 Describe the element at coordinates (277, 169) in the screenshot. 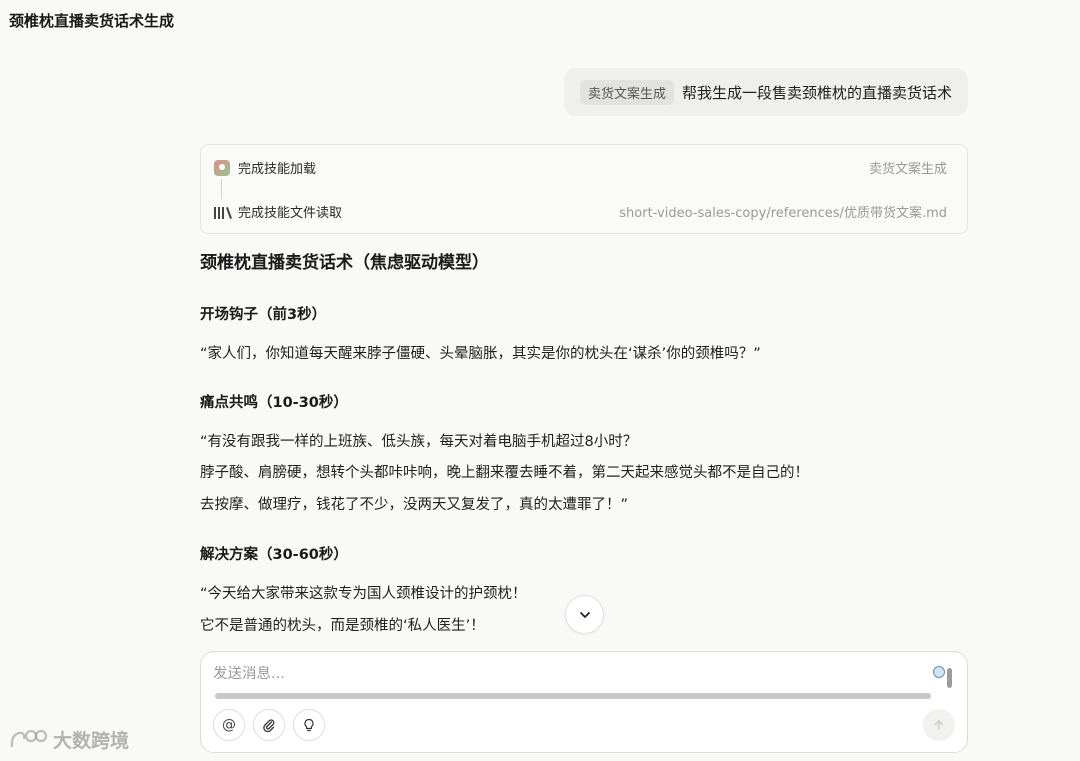

I see `skill-step-label: 完成技能加载` at that location.